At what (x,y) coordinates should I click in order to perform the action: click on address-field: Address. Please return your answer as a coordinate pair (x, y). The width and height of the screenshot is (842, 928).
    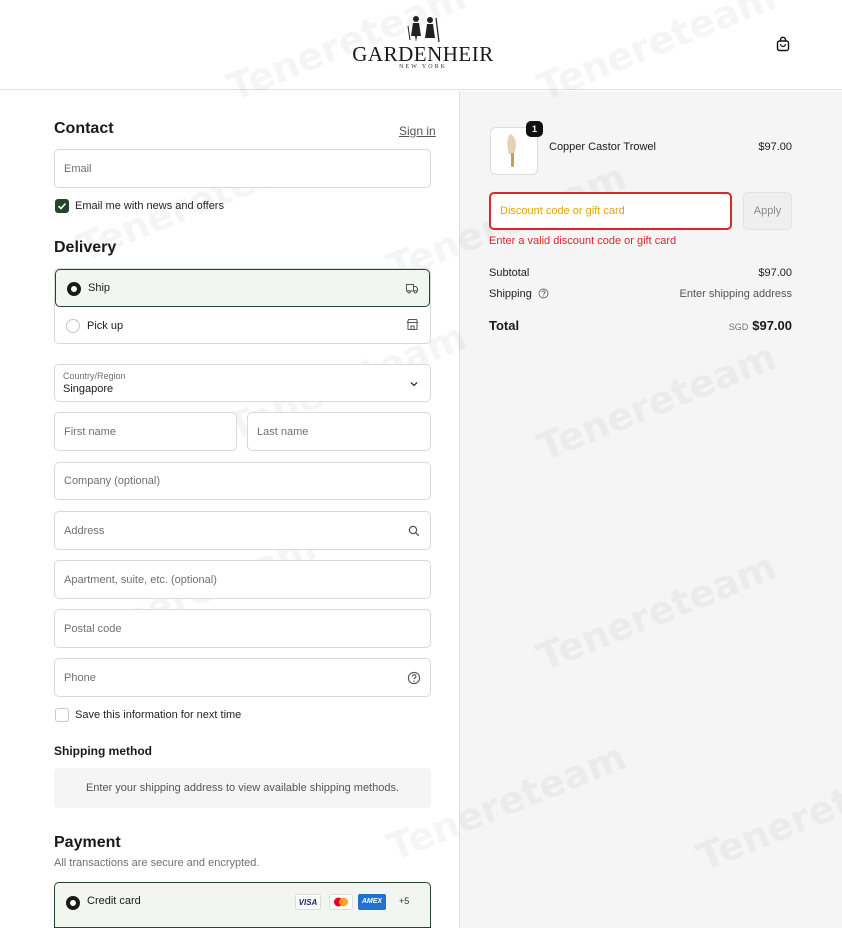
    Looking at the image, I should click on (242, 530).